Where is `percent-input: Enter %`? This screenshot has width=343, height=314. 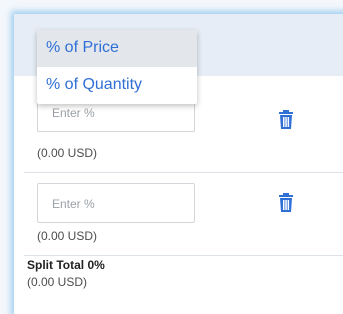 percent-input: Enter % is located at coordinates (116, 203).